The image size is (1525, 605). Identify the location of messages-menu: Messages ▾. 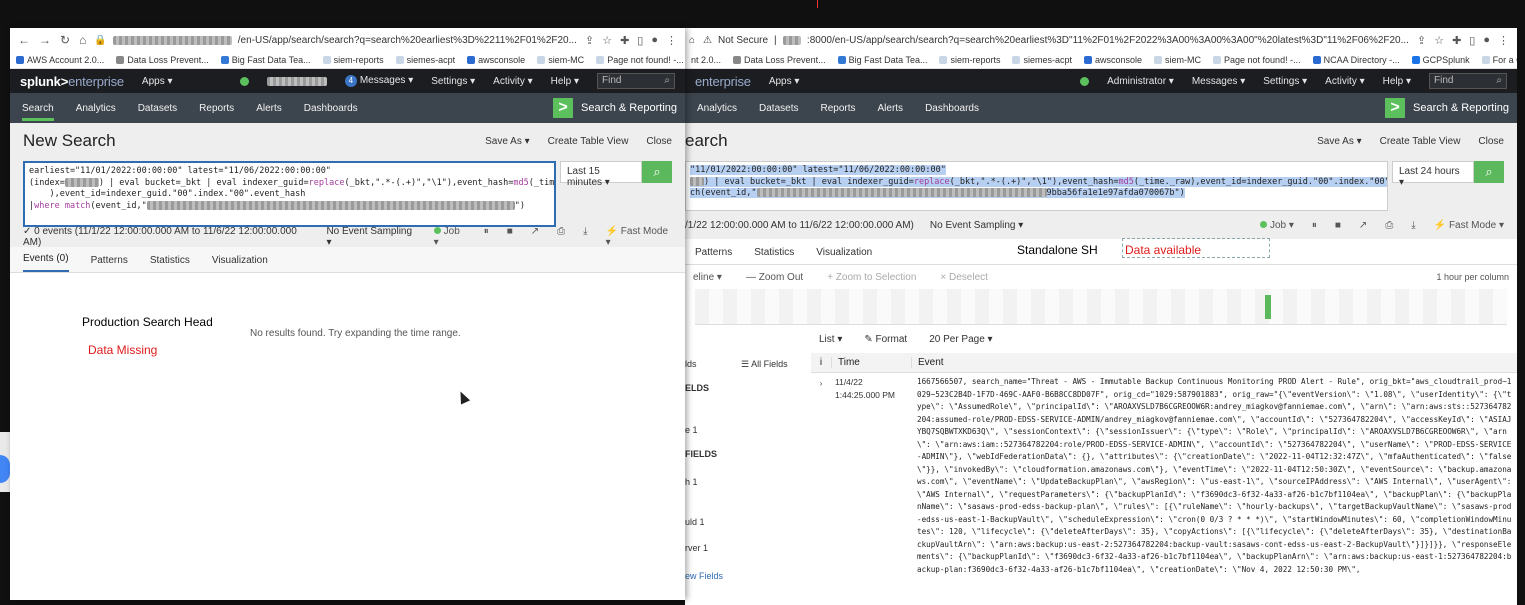
(1218, 81).